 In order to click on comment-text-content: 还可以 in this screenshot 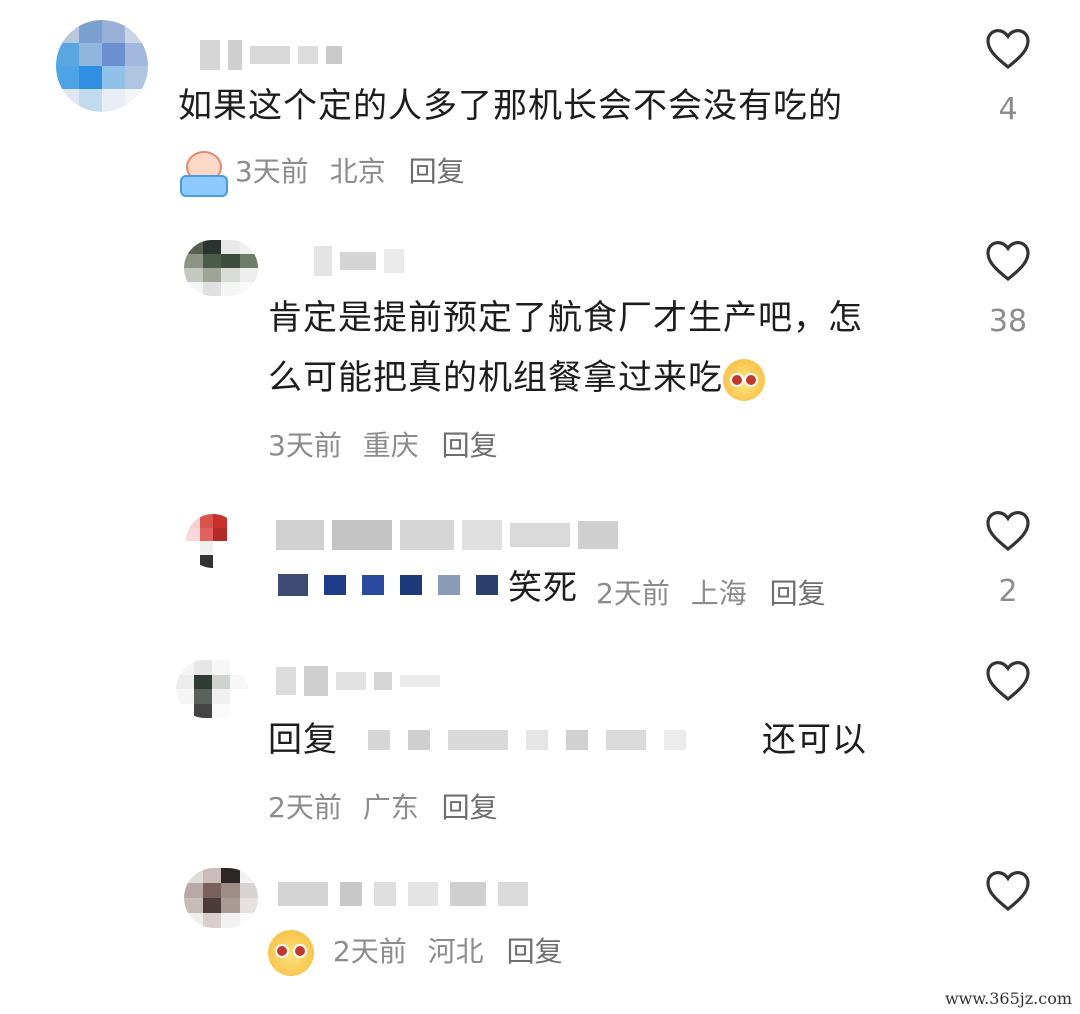, I will do `click(814, 740)`.